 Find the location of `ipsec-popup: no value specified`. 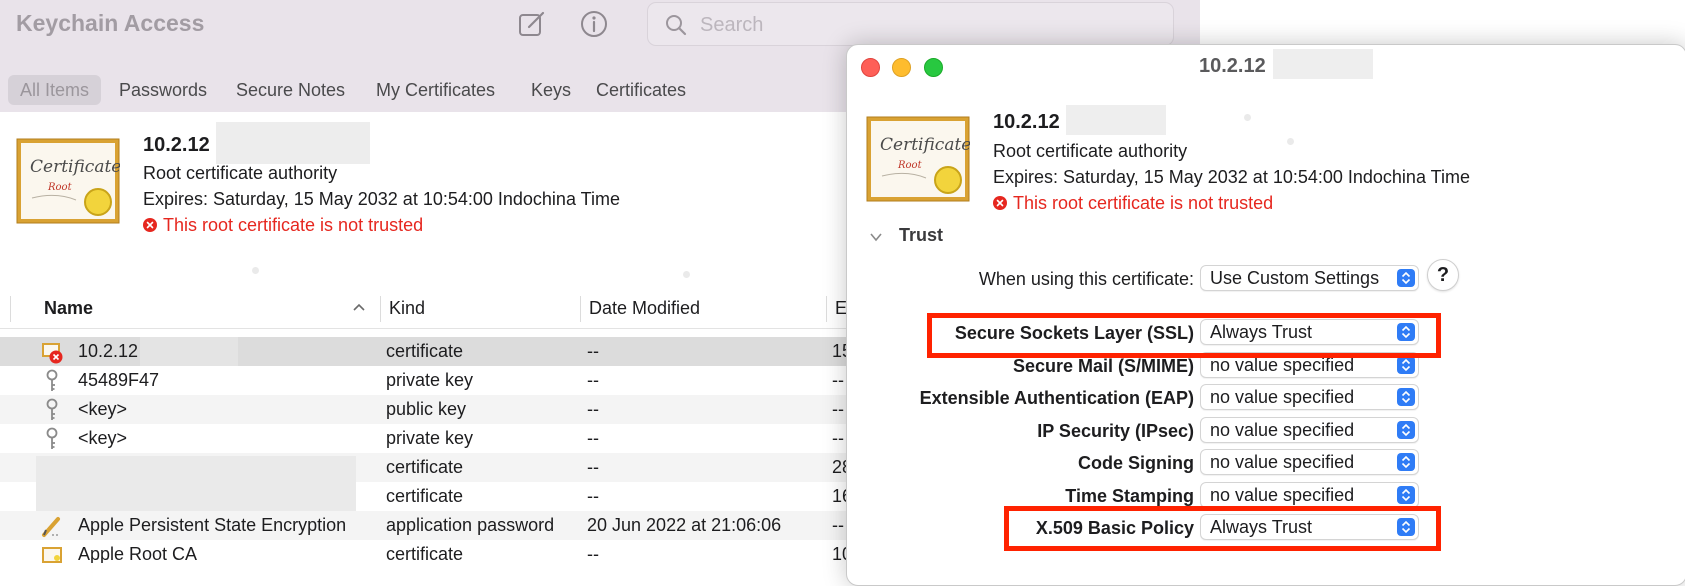

ipsec-popup: no value specified is located at coordinates (1309, 430).